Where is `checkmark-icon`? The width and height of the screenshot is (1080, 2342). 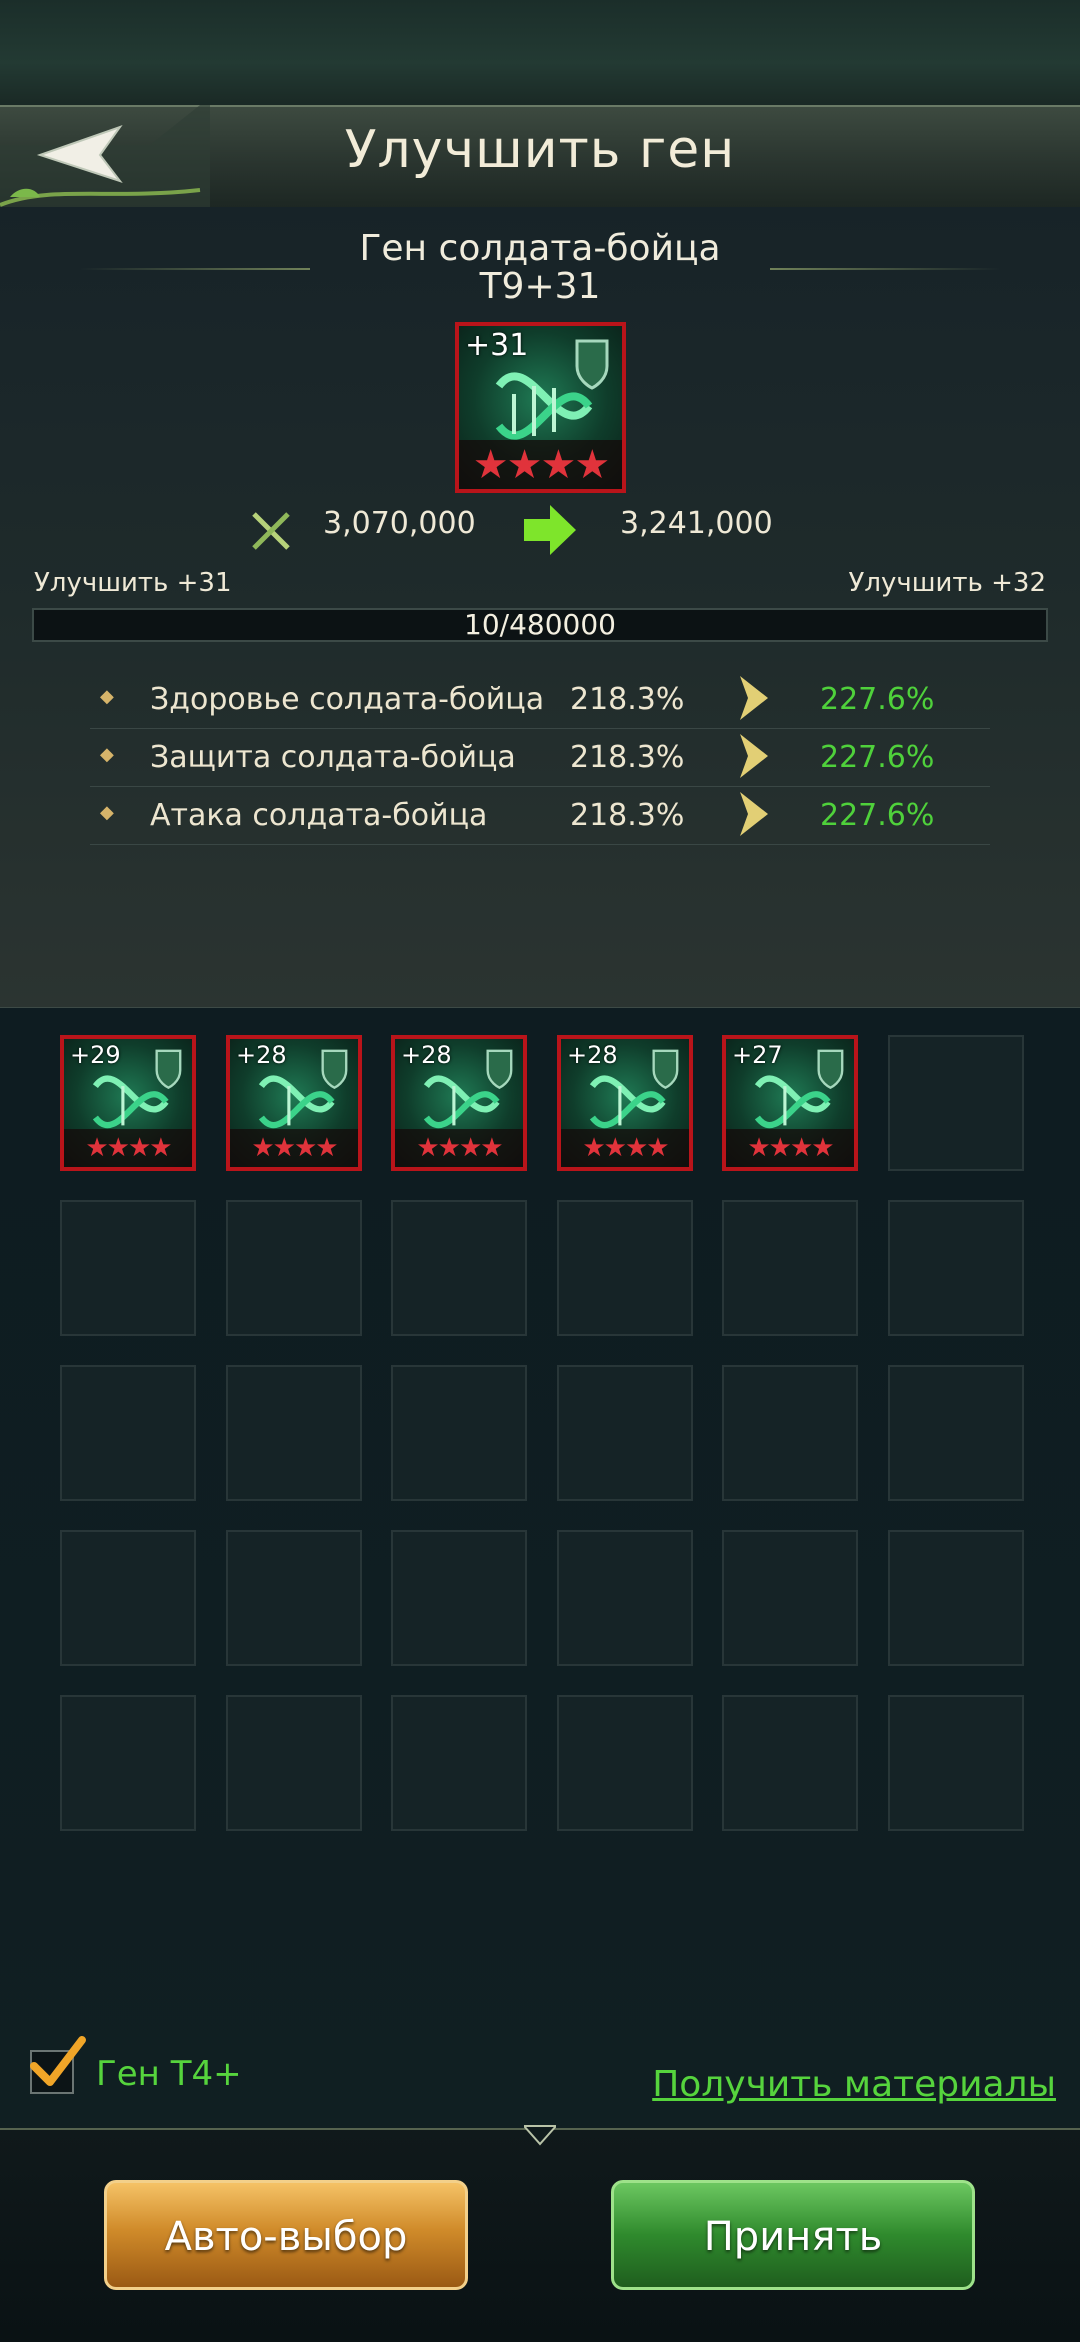
checkmark-icon is located at coordinates (58, 2061).